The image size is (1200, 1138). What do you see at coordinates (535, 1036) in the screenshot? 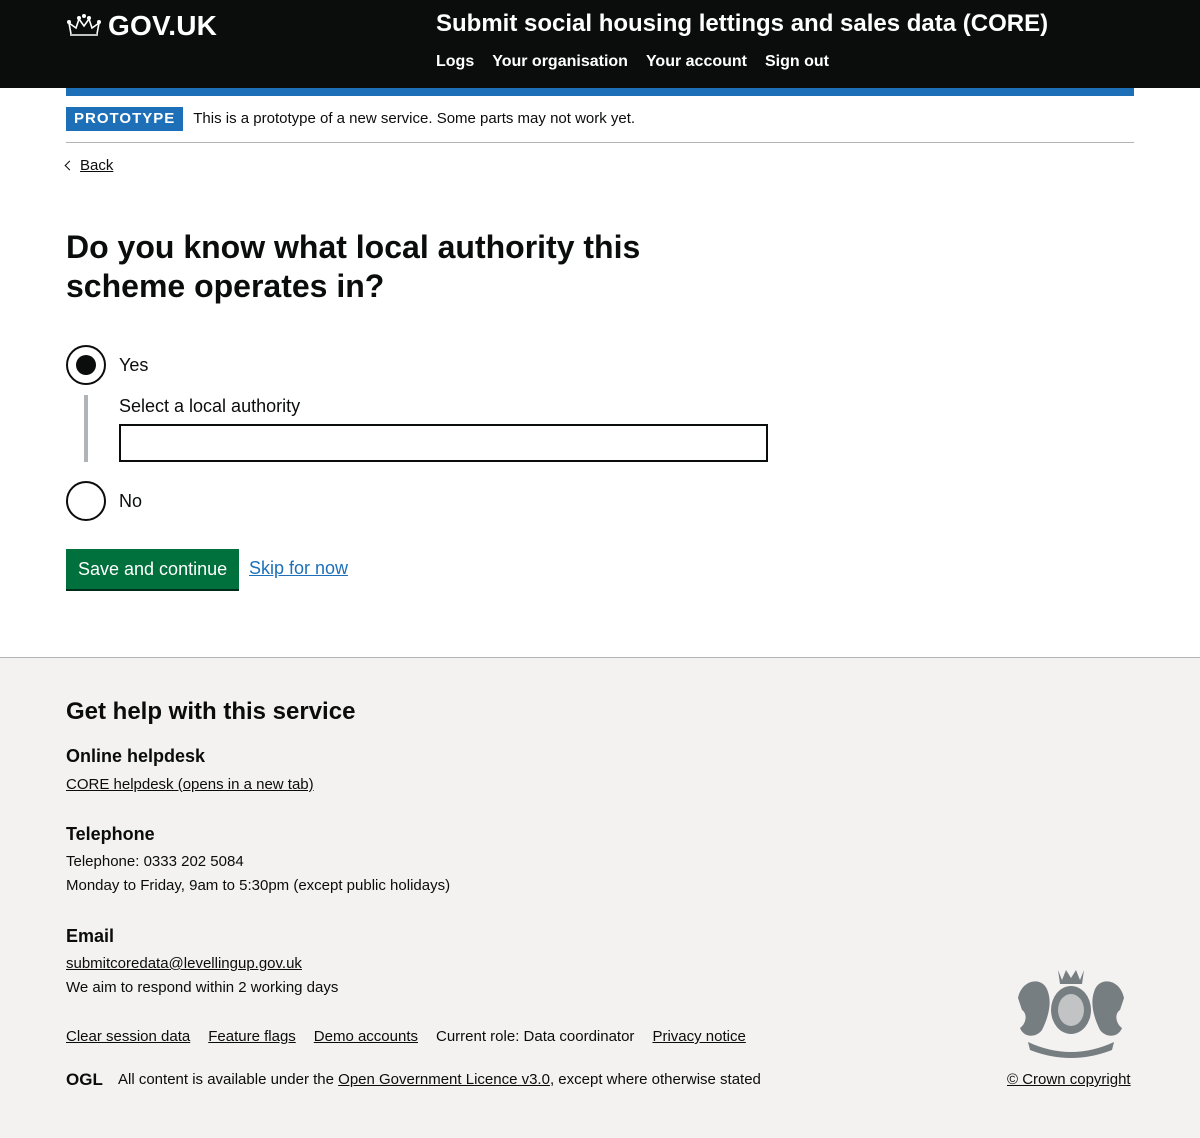
I see `current-role-text: Current role: Data coordinator` at bounding box center [535, 1036].